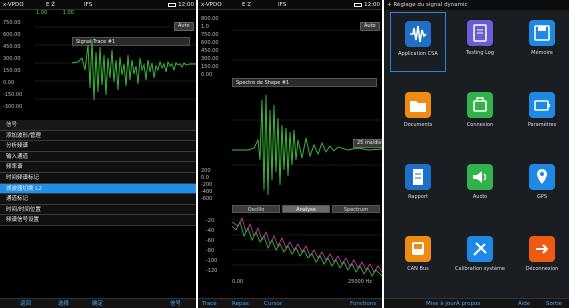 The width and height of the screenshot is (569, 308). What do you see at coordinates (63, 303) in the screenshot?
I see `softkey-2: 选择` at bounding box center [63, 303].